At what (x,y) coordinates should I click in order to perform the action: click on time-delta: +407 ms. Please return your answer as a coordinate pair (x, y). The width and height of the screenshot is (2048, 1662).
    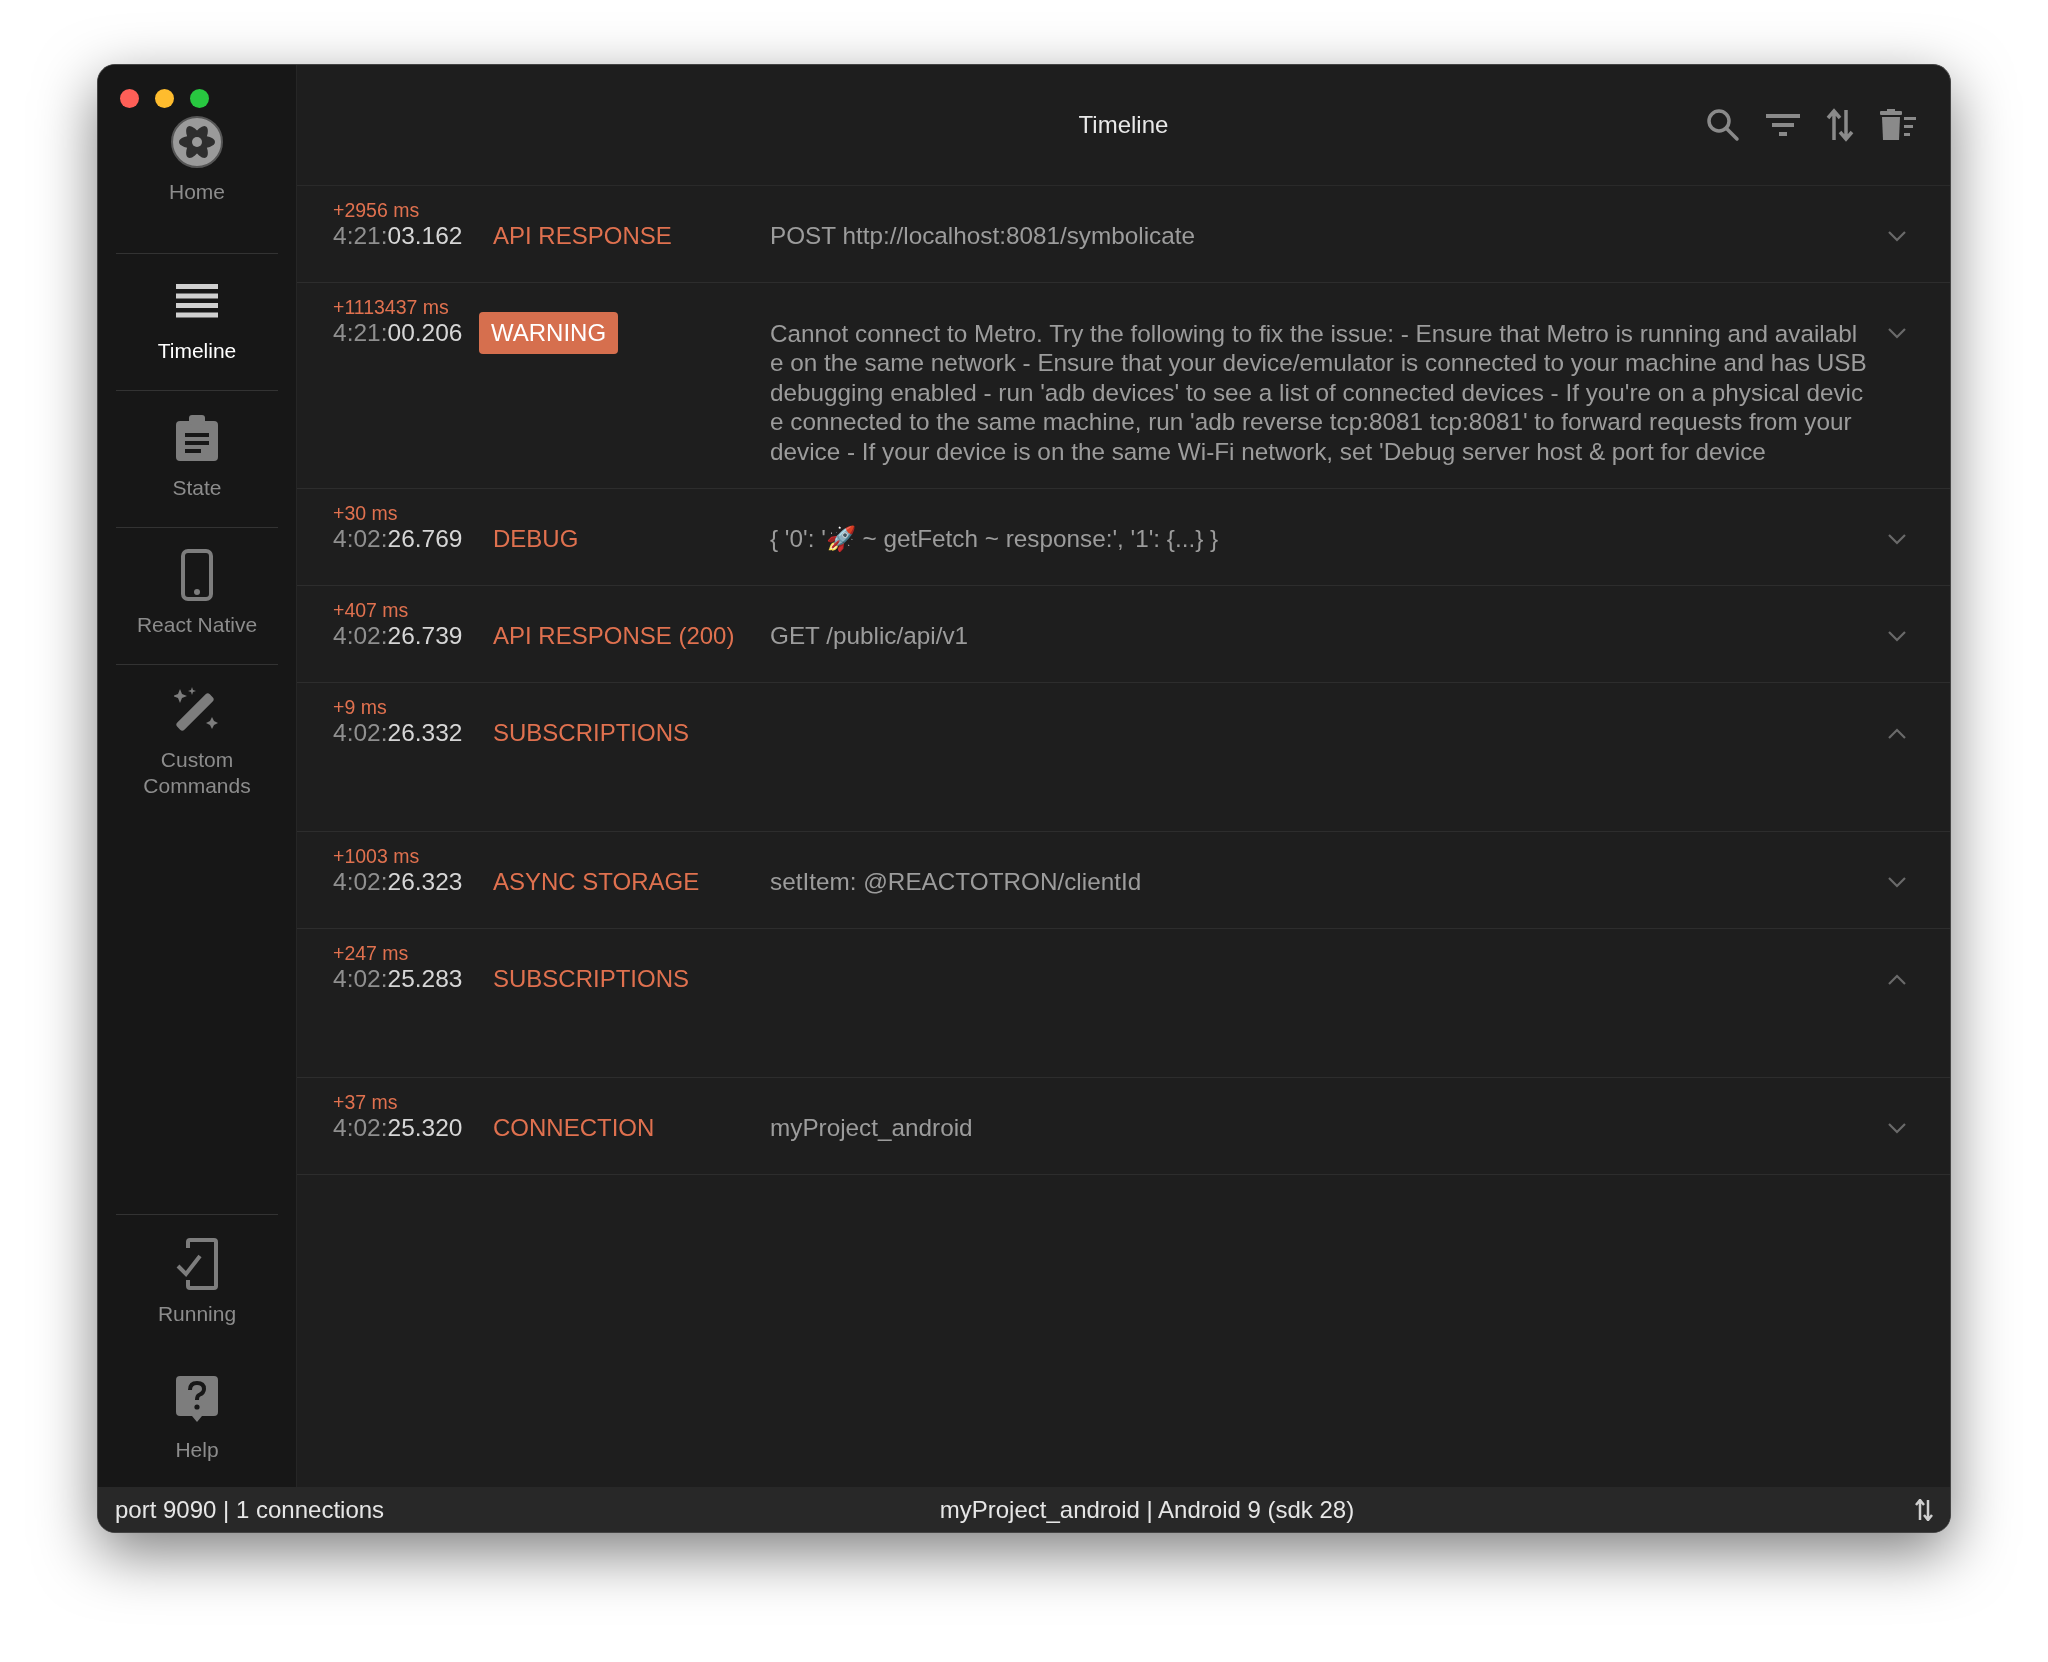
    Looking at the image, I should click on (371, 610).